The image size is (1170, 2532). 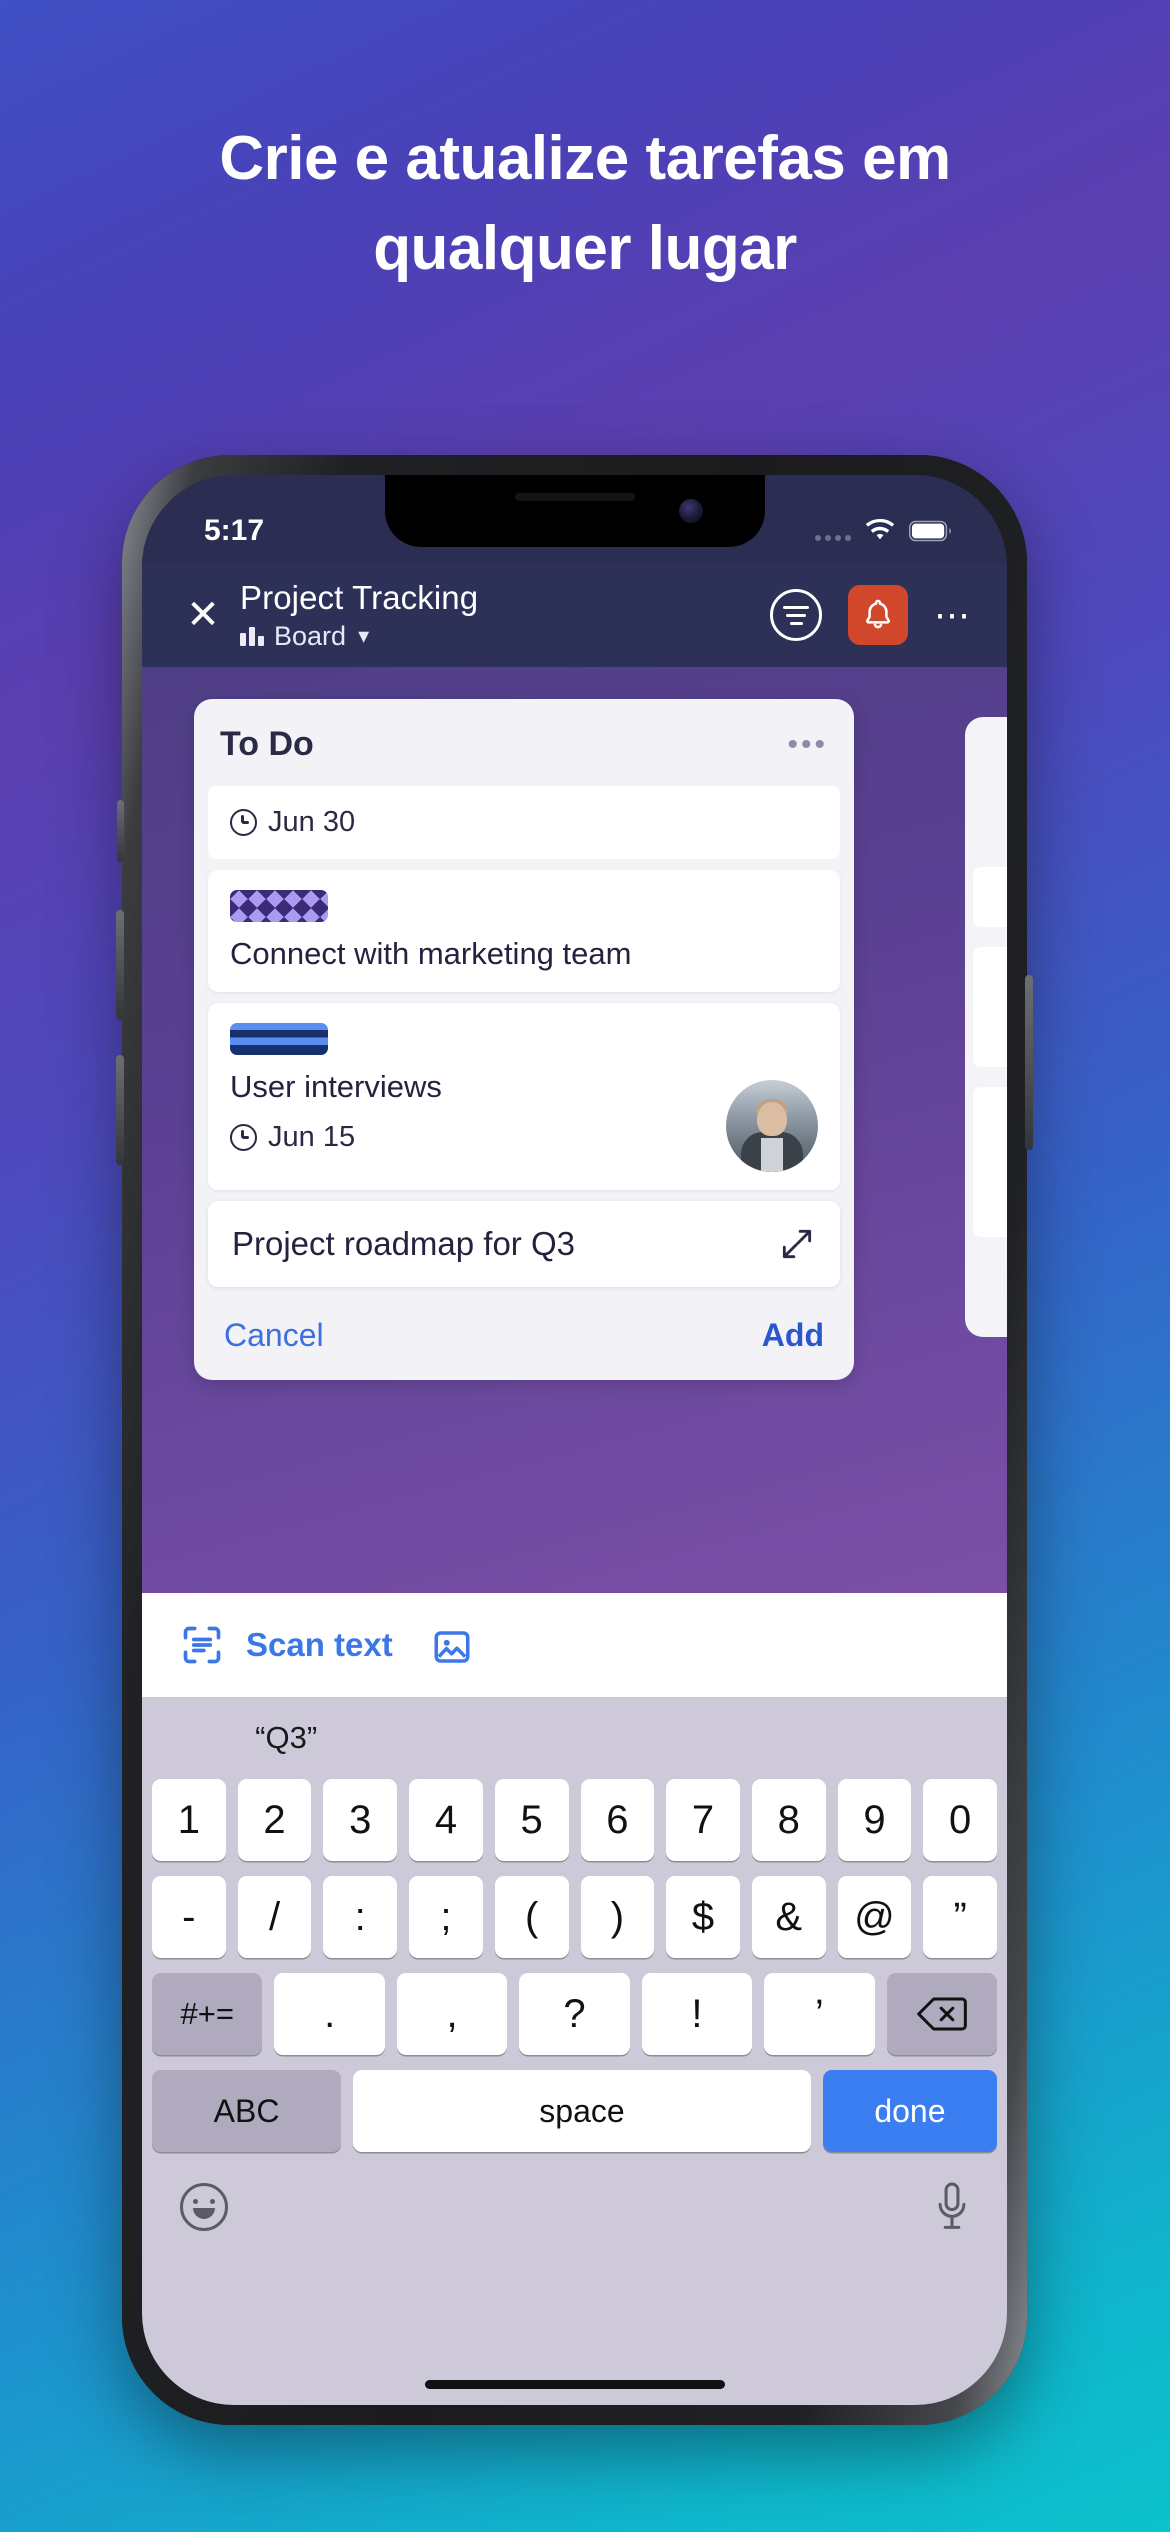 I want to click on key-done: done, so click(x=909, y=2111).